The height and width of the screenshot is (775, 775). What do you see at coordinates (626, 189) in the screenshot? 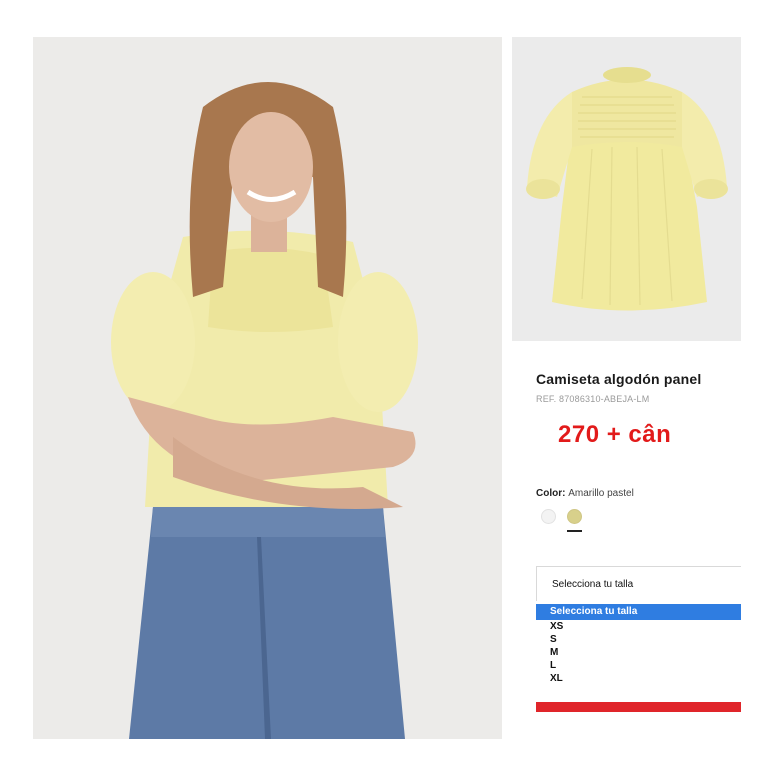
I see `product-photo` at bounding box center [626, 189].